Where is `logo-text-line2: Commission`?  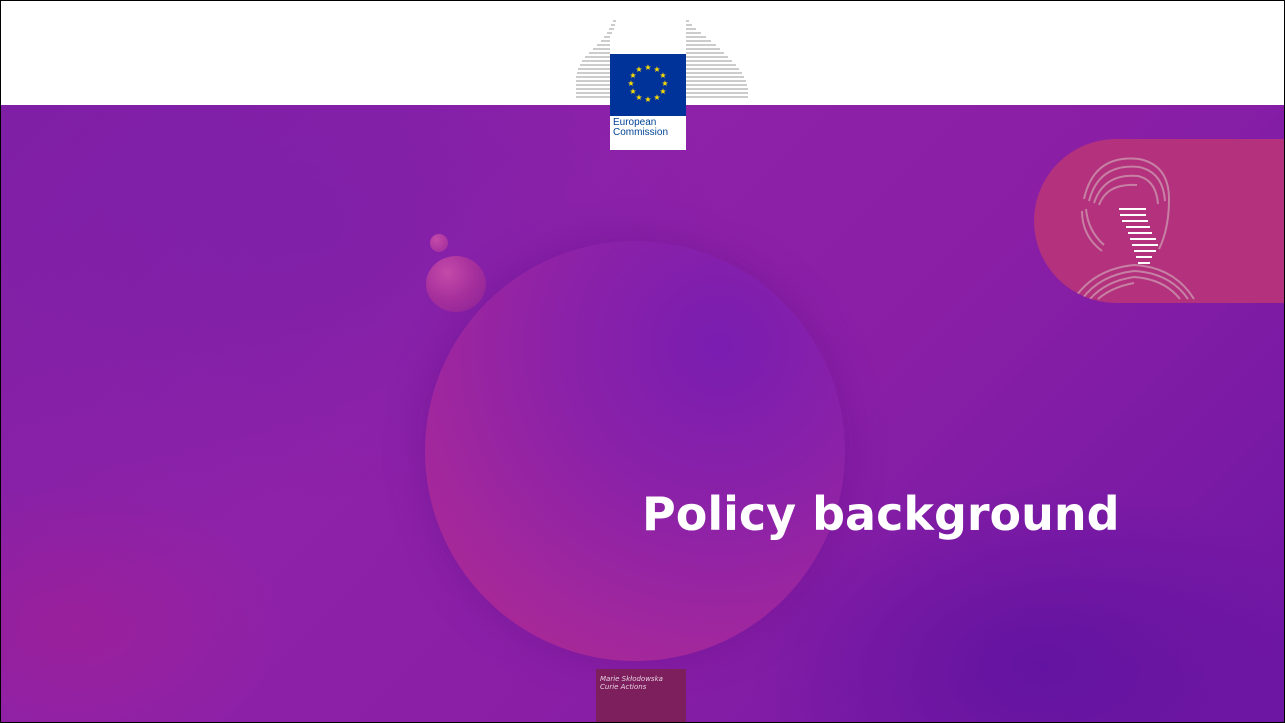
logo-text-line2: Commission is located at coordinates (641, 132).